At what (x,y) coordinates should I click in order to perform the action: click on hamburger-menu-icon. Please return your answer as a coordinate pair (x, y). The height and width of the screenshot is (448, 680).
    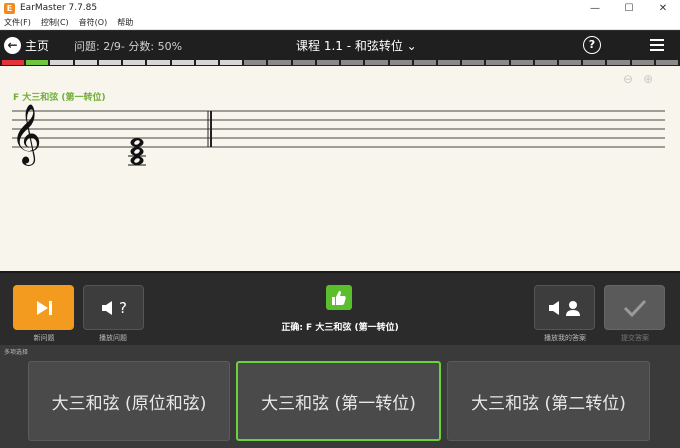
    Looking at the image, I should click on (657, 45).